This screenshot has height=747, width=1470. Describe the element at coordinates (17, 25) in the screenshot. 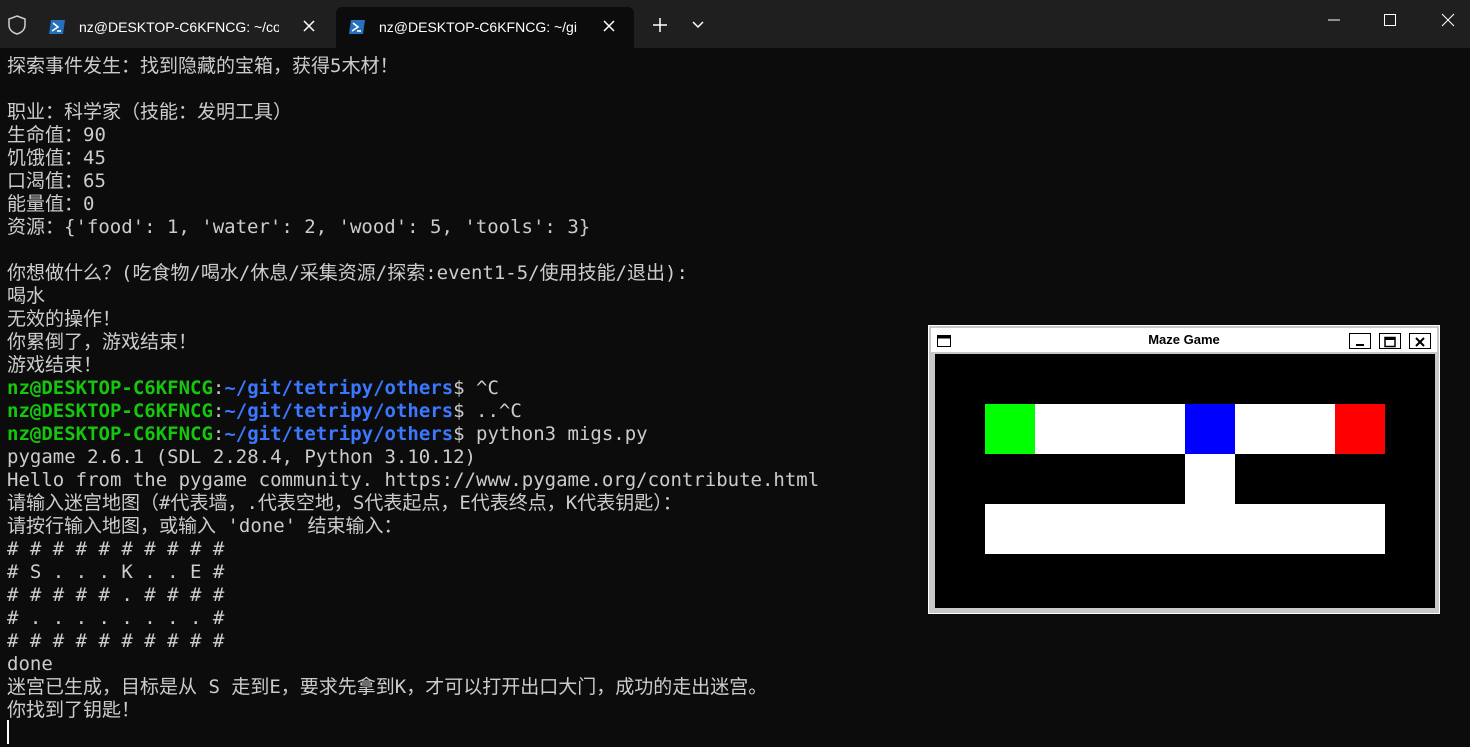

I see `shield-icon` at that location.